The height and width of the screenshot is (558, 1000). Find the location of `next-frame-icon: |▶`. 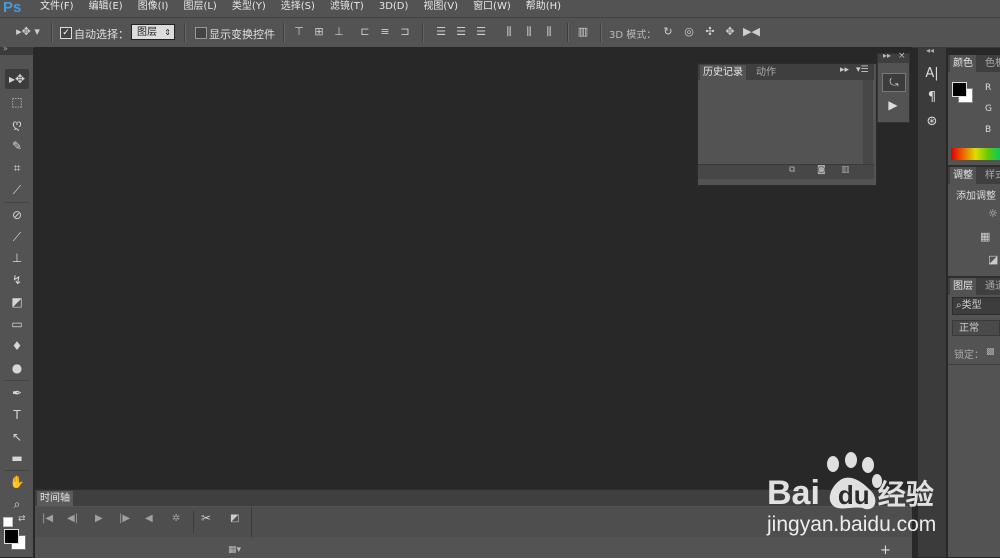

next-frame-icon: |▶ is located at coordinates (124, 518).